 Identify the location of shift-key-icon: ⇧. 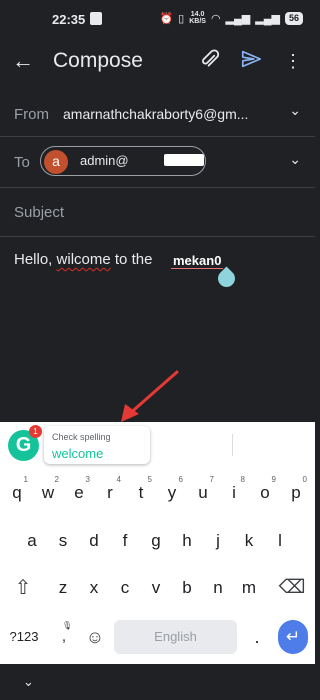
(23, 588).